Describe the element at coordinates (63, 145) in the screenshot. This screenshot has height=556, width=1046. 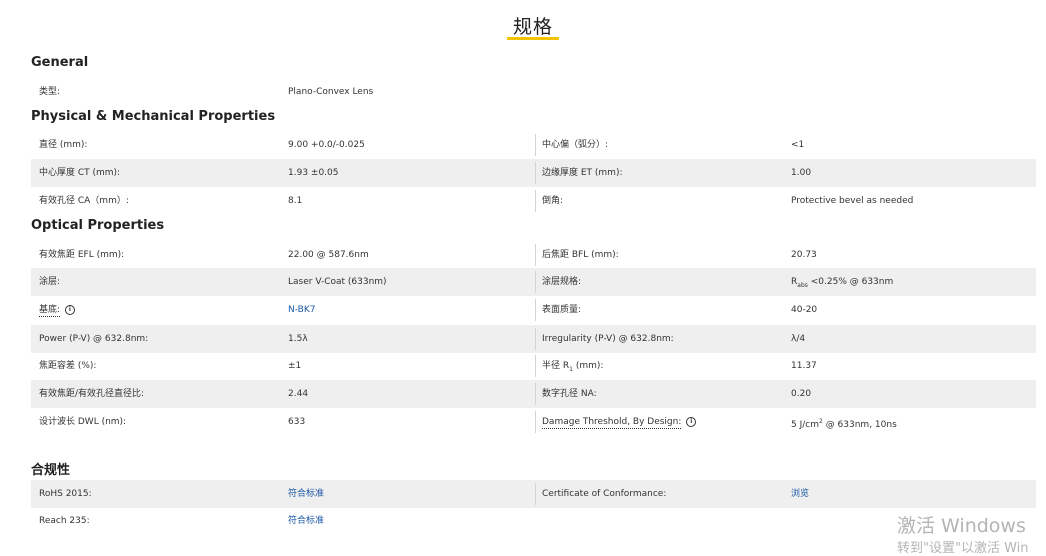
I see `spec-label: 直径 (mm):` at that location.